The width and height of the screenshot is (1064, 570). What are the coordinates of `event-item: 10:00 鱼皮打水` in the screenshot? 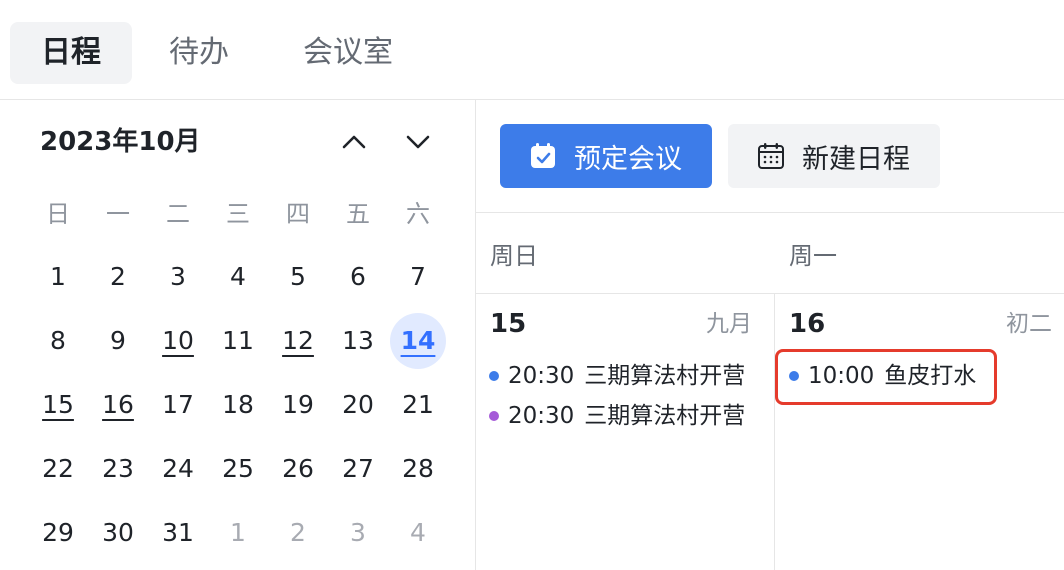 It's located at (889, 376).